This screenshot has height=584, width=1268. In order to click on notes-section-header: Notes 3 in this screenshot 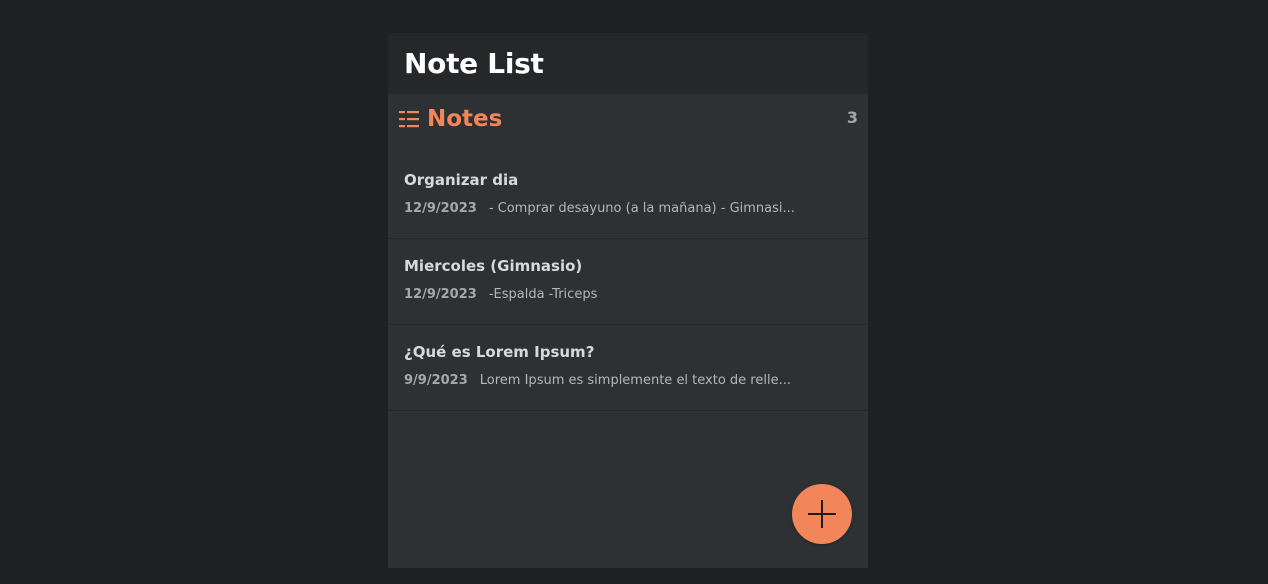, I will do `click(628, 119)`.